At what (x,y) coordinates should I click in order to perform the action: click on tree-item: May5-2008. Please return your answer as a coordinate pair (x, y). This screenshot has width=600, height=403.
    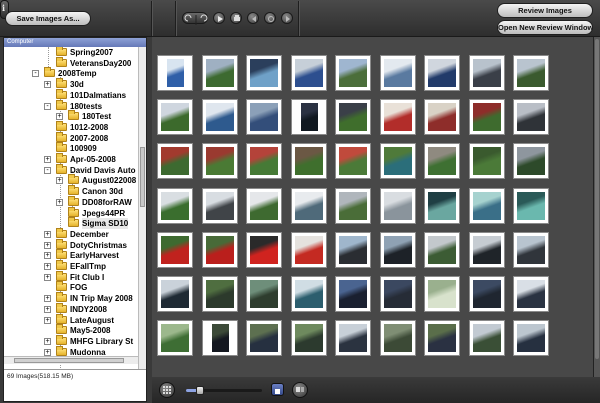
    Looking at the image, I should click on (71, 330).